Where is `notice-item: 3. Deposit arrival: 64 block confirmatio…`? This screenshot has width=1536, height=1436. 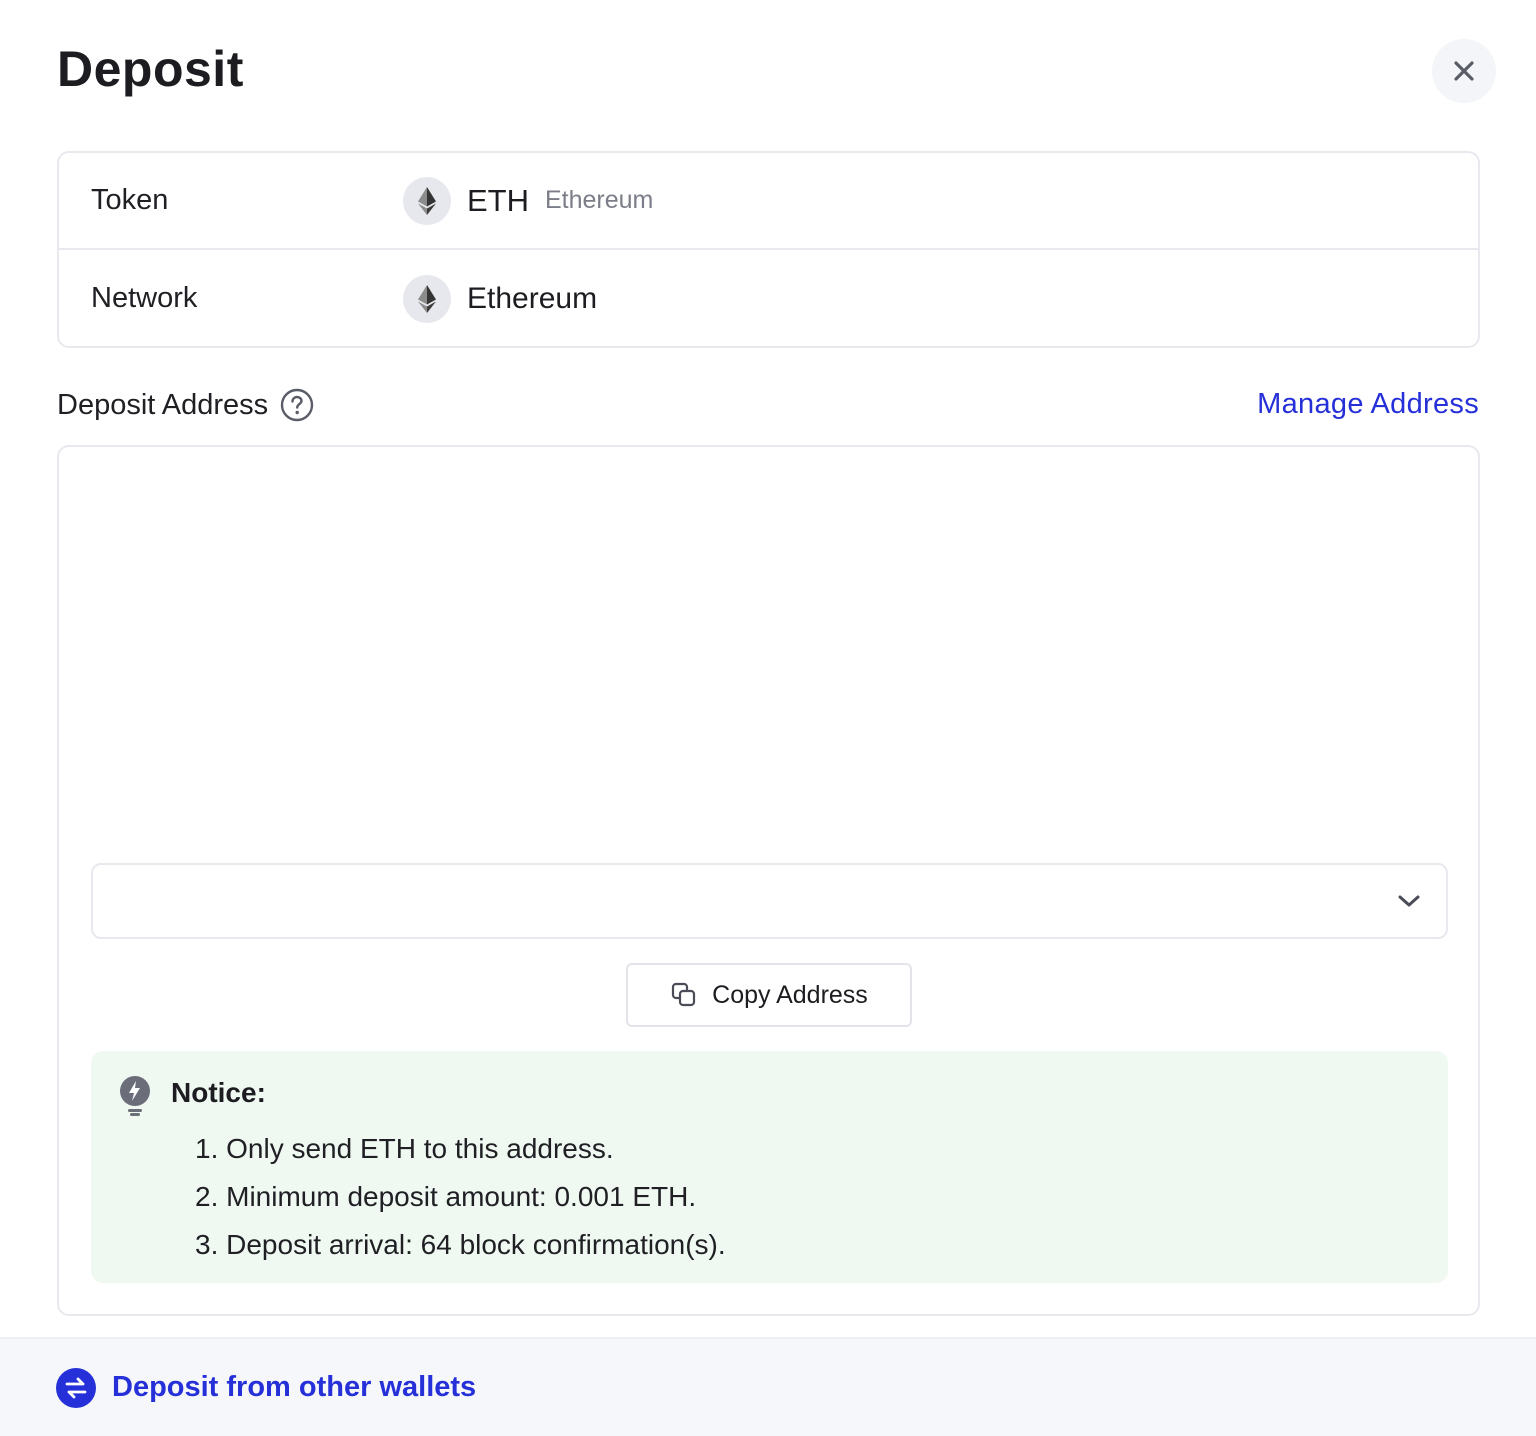
notice-item: 3. Deposit arrival: 64 block confirmatio… is located at coordinates (460, 1244).